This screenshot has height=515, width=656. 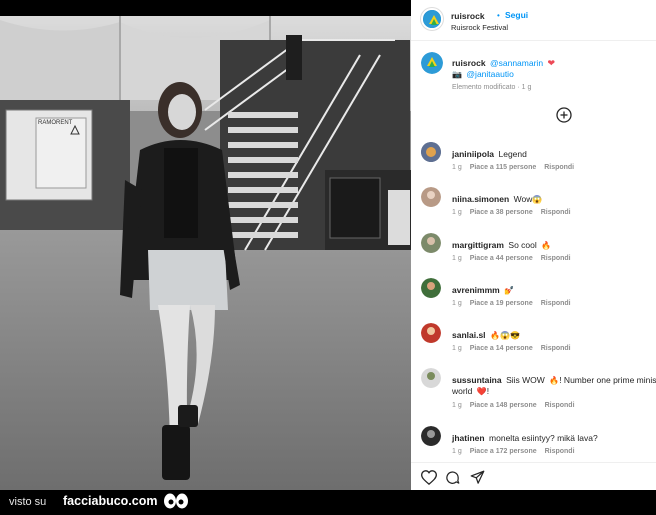 What do you see at coordinates (501, 348) in the screenshot?
I see `comment-likes: Piace a 14 persone` at bounding box center [501, 348].